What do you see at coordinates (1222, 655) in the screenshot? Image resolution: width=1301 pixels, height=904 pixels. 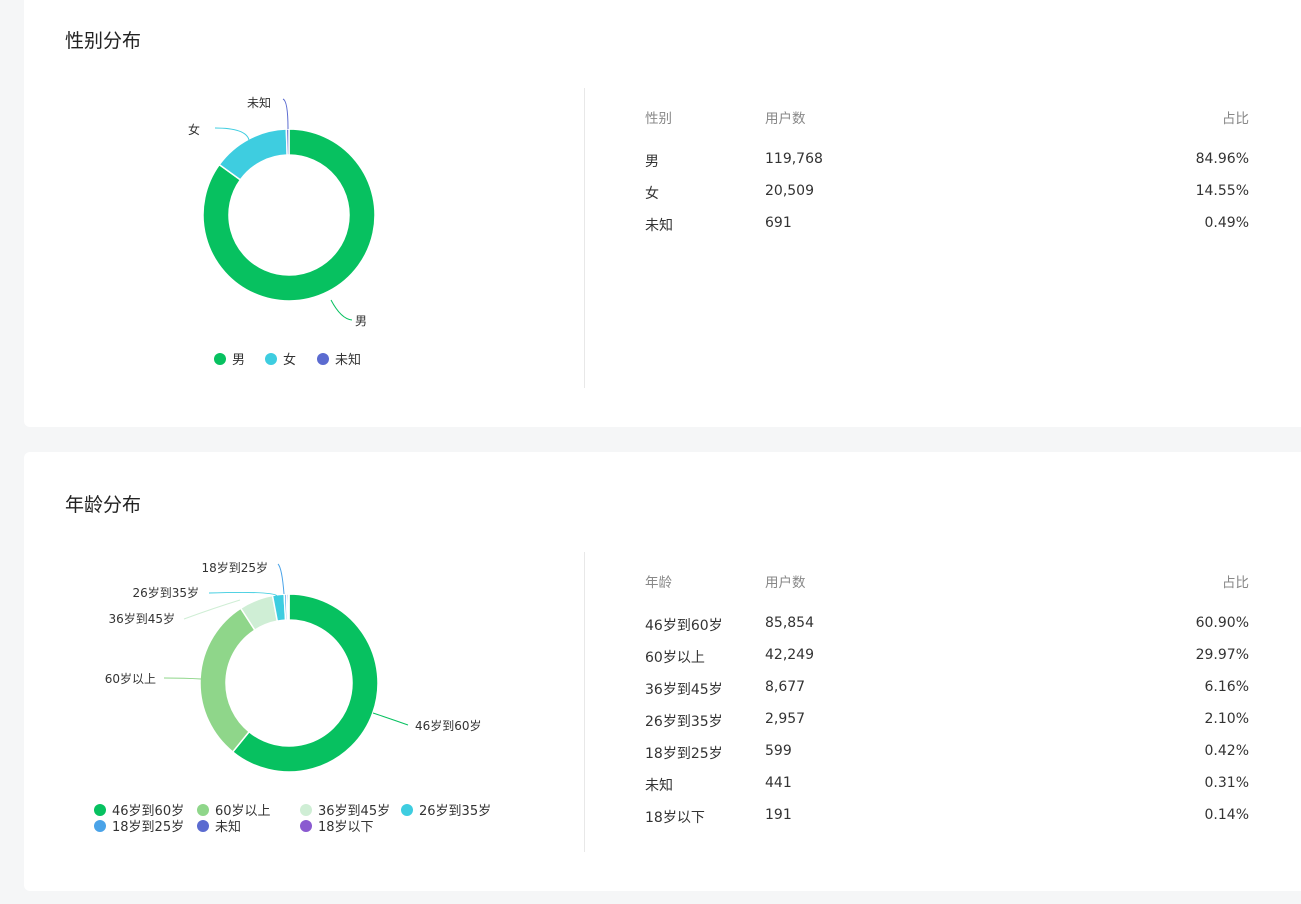 I see `table-cell: 29.97%` at bounding box center [1222, 655].